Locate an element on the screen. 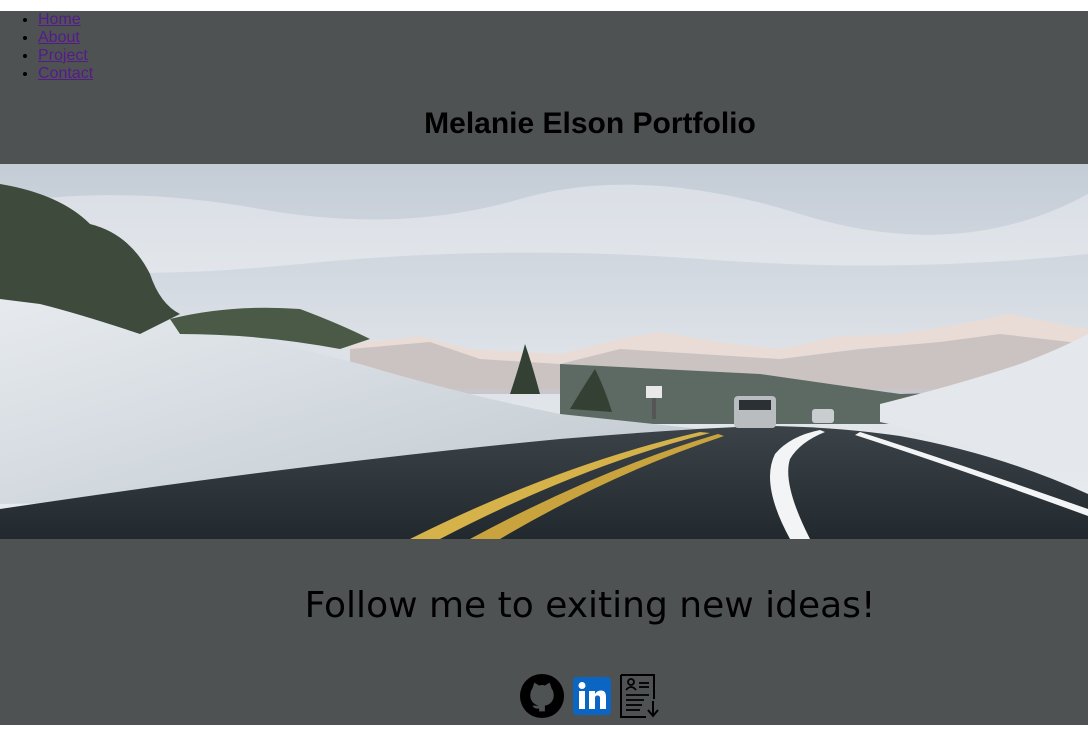 Image resolution: width=1088 pixels, height=742 pixels. linkedin-icon is located at coordinates (592, 696).